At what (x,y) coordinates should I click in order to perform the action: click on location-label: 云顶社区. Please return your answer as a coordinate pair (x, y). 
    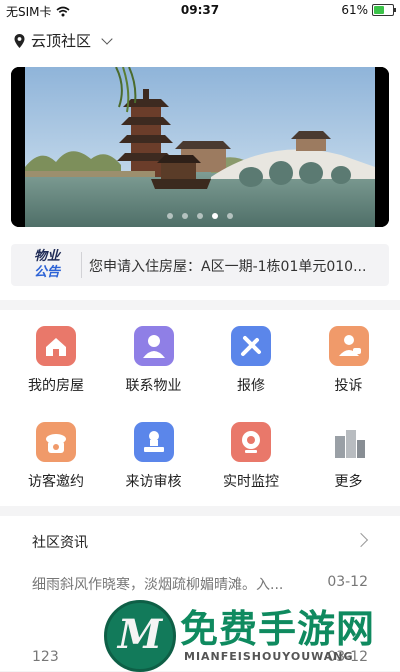
    Looking at the image, I should click on (61, 41).